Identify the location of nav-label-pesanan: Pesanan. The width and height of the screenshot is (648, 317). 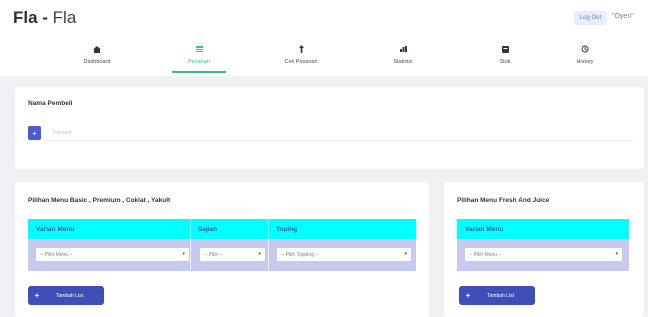
(199, 62).